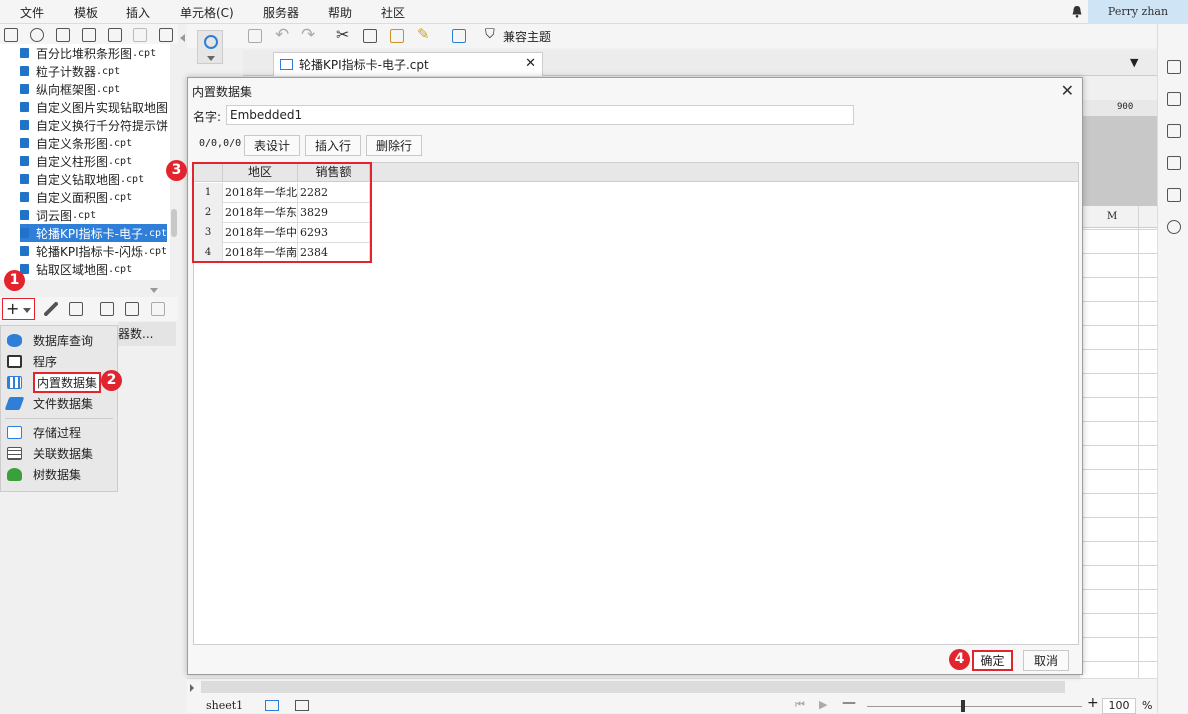  I want to click on panel-splitter, so click(182, 368).